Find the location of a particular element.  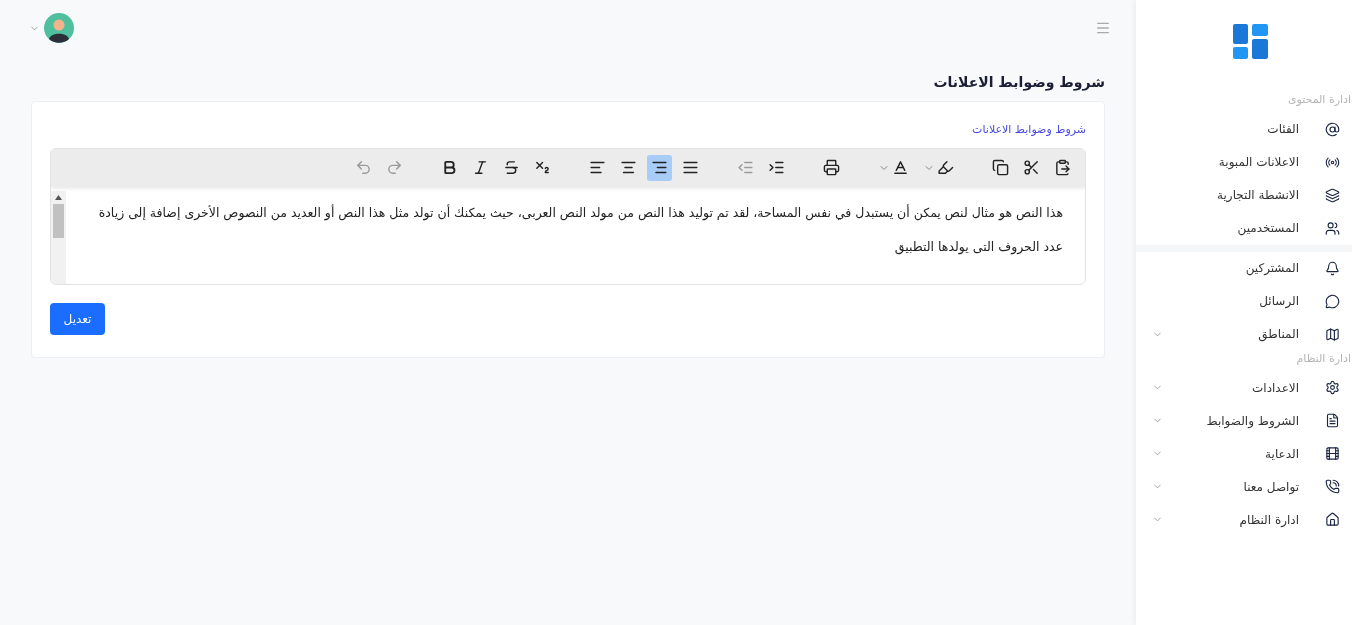

outdent-icon is located at coordinates (745, 167).